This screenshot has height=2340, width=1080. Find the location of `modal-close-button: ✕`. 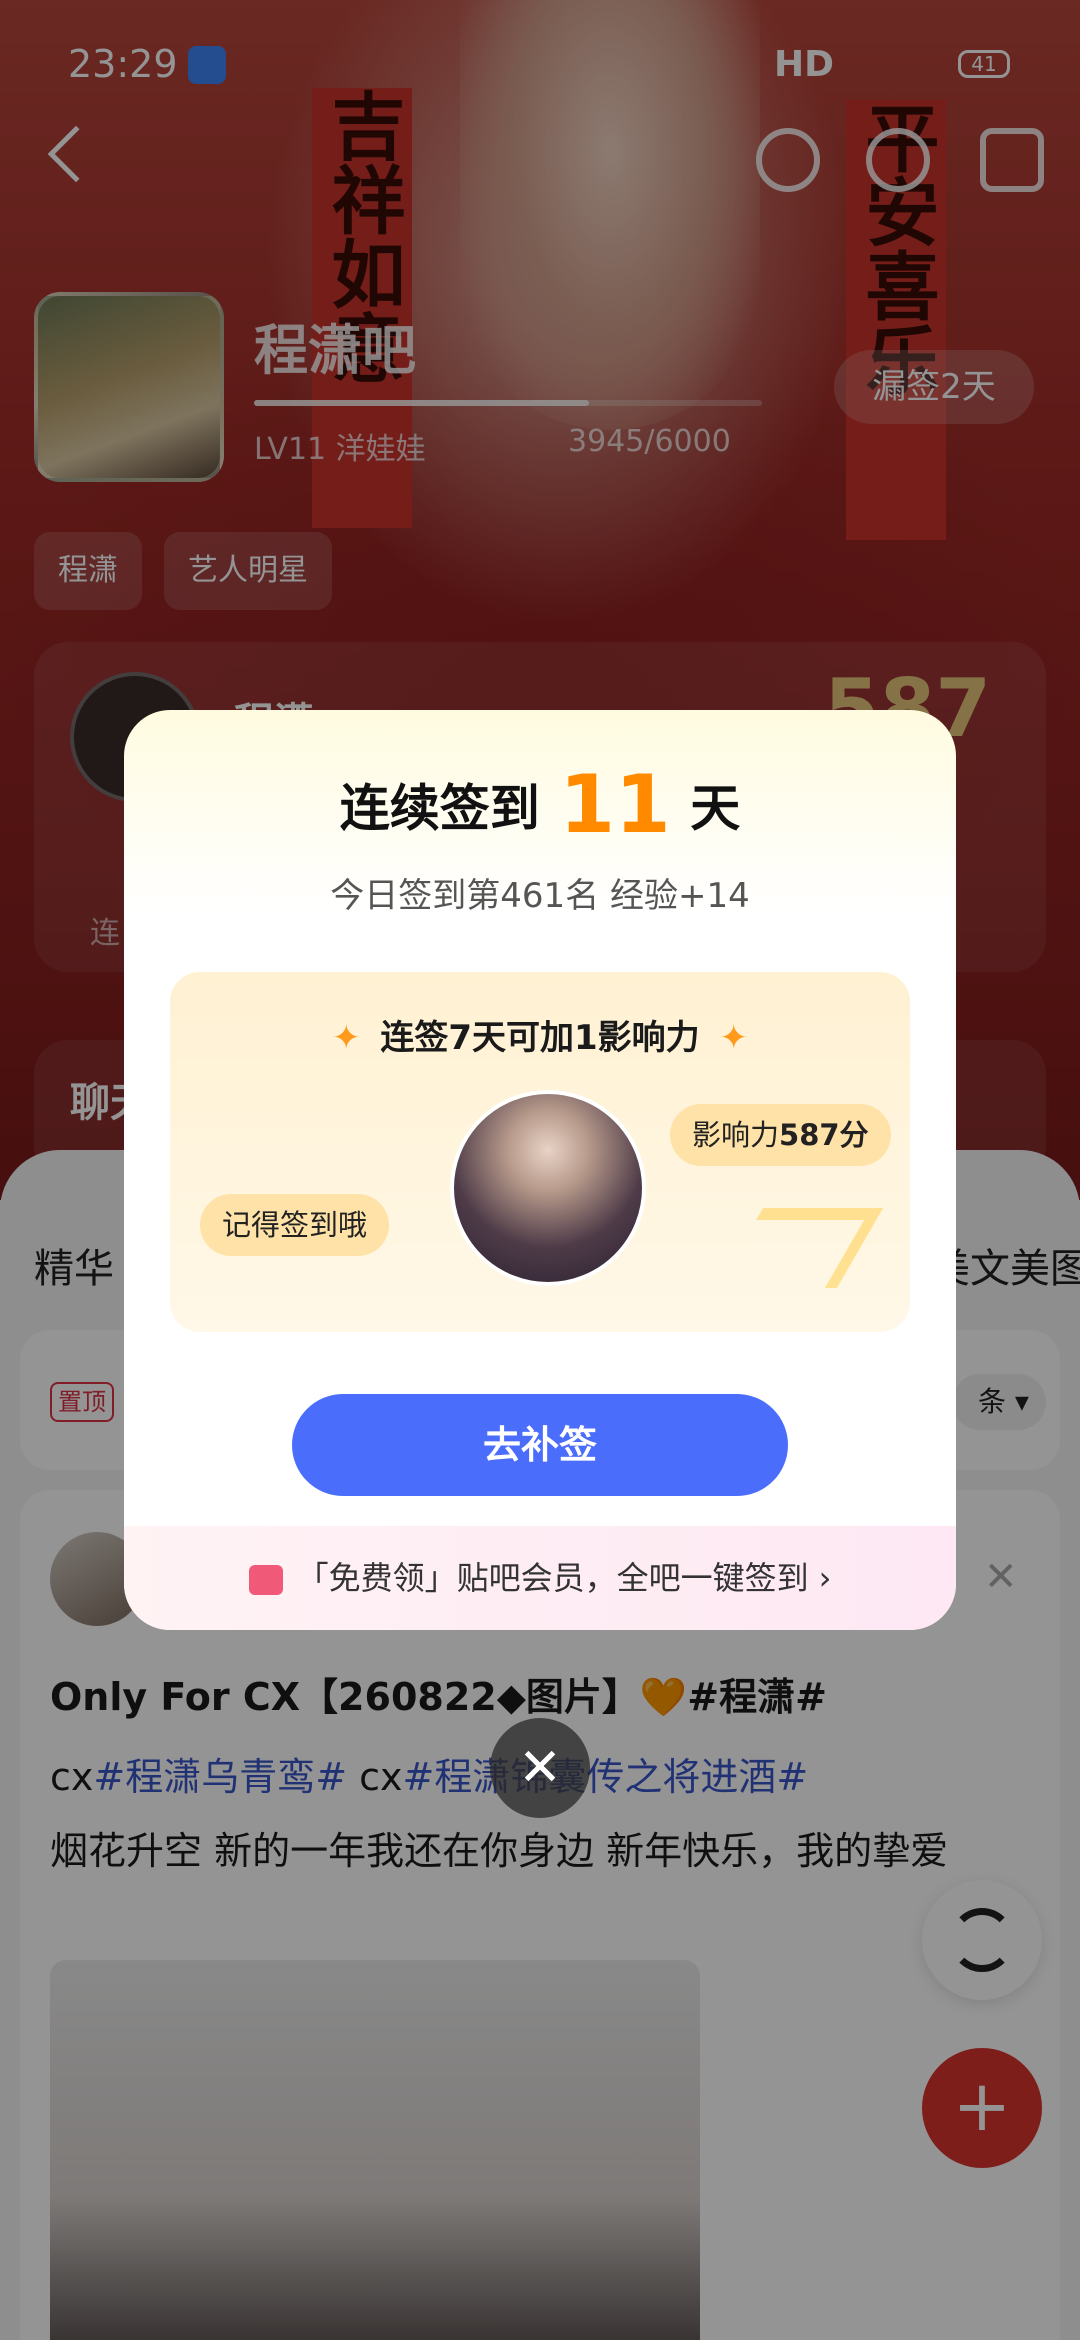

modal-close-button: ✕ is located at coordinates (540, 1768).